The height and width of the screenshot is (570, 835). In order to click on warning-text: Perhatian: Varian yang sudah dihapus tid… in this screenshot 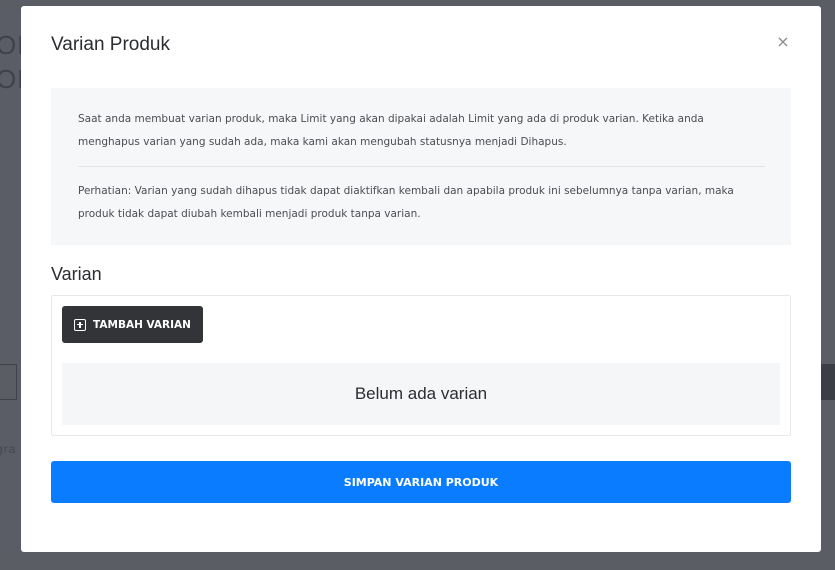, I will do `click(406, 202)`.